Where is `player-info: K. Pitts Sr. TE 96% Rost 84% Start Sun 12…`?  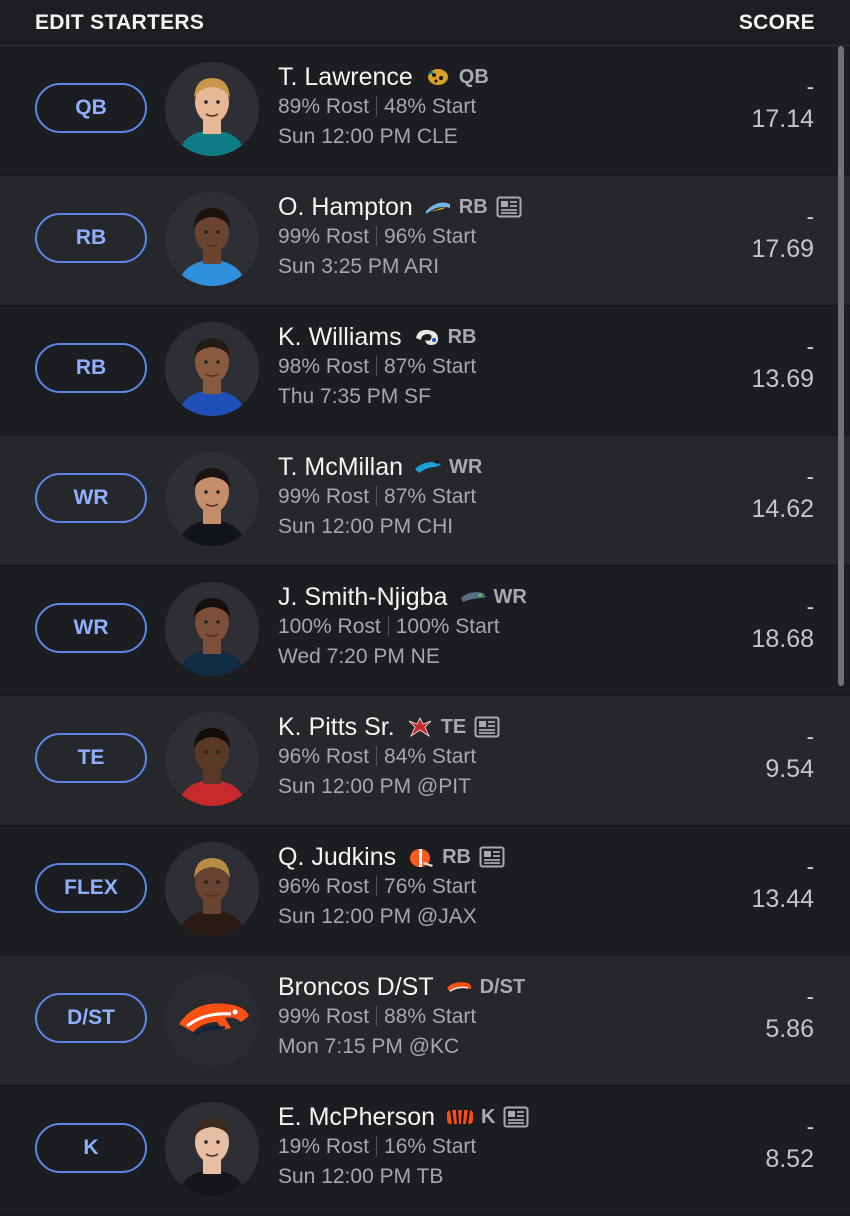
player-info: K. Pitts Sr. TE 96% Rost 84% Start Sun 12… is located at coordinates (494, 757).